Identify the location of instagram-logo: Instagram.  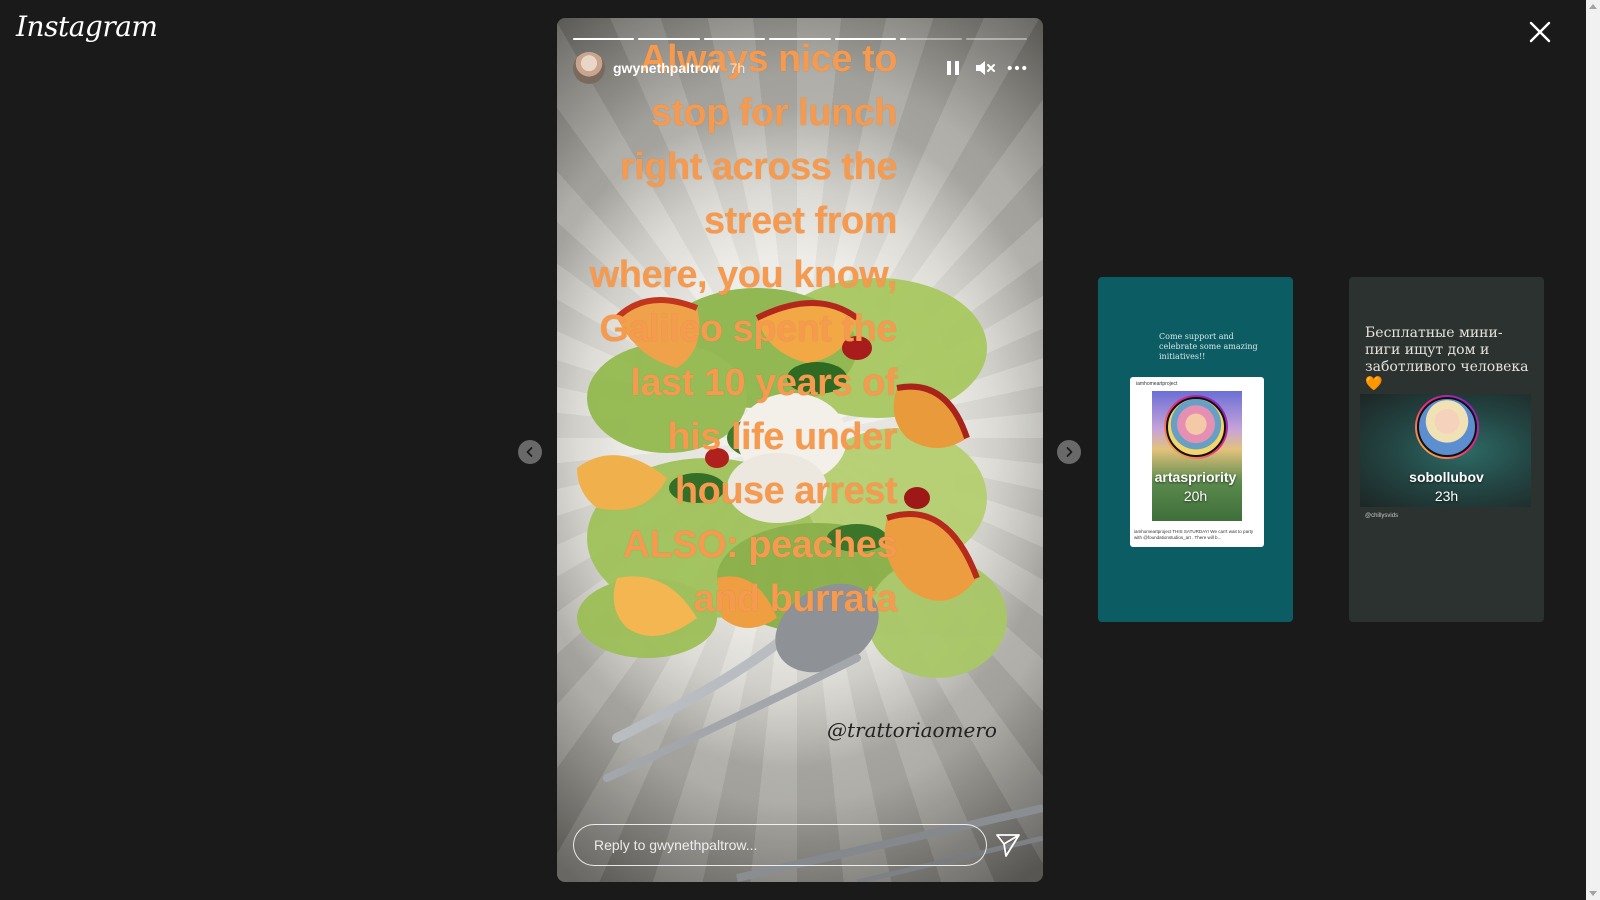
(87, 26).